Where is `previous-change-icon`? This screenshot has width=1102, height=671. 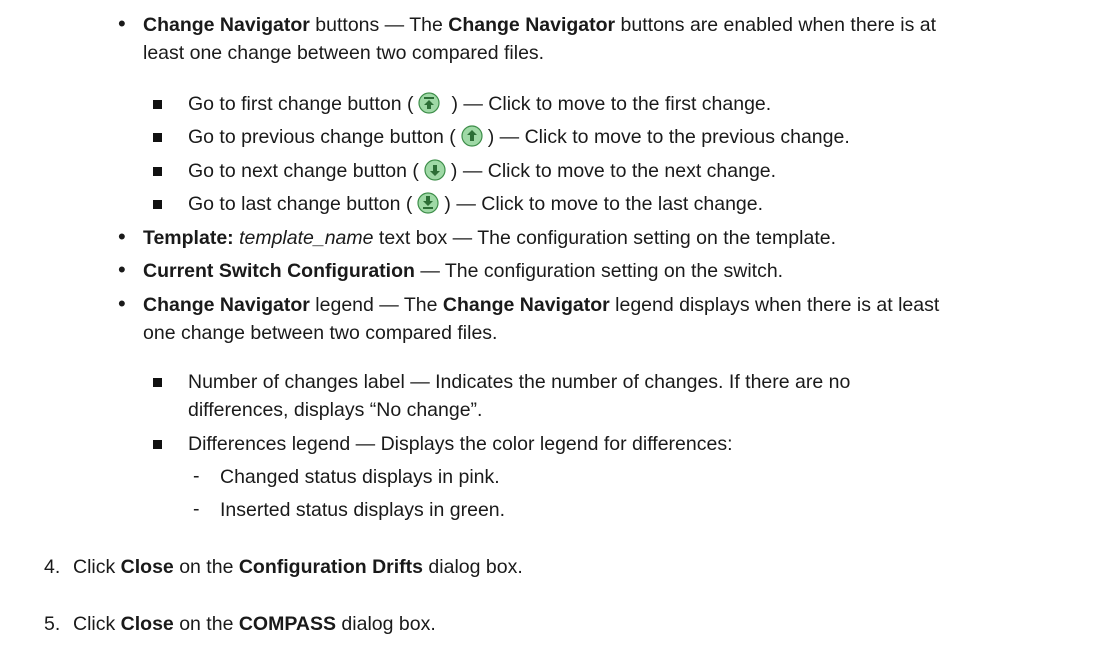 previous-change-icon is located at coordinates (472, 136).